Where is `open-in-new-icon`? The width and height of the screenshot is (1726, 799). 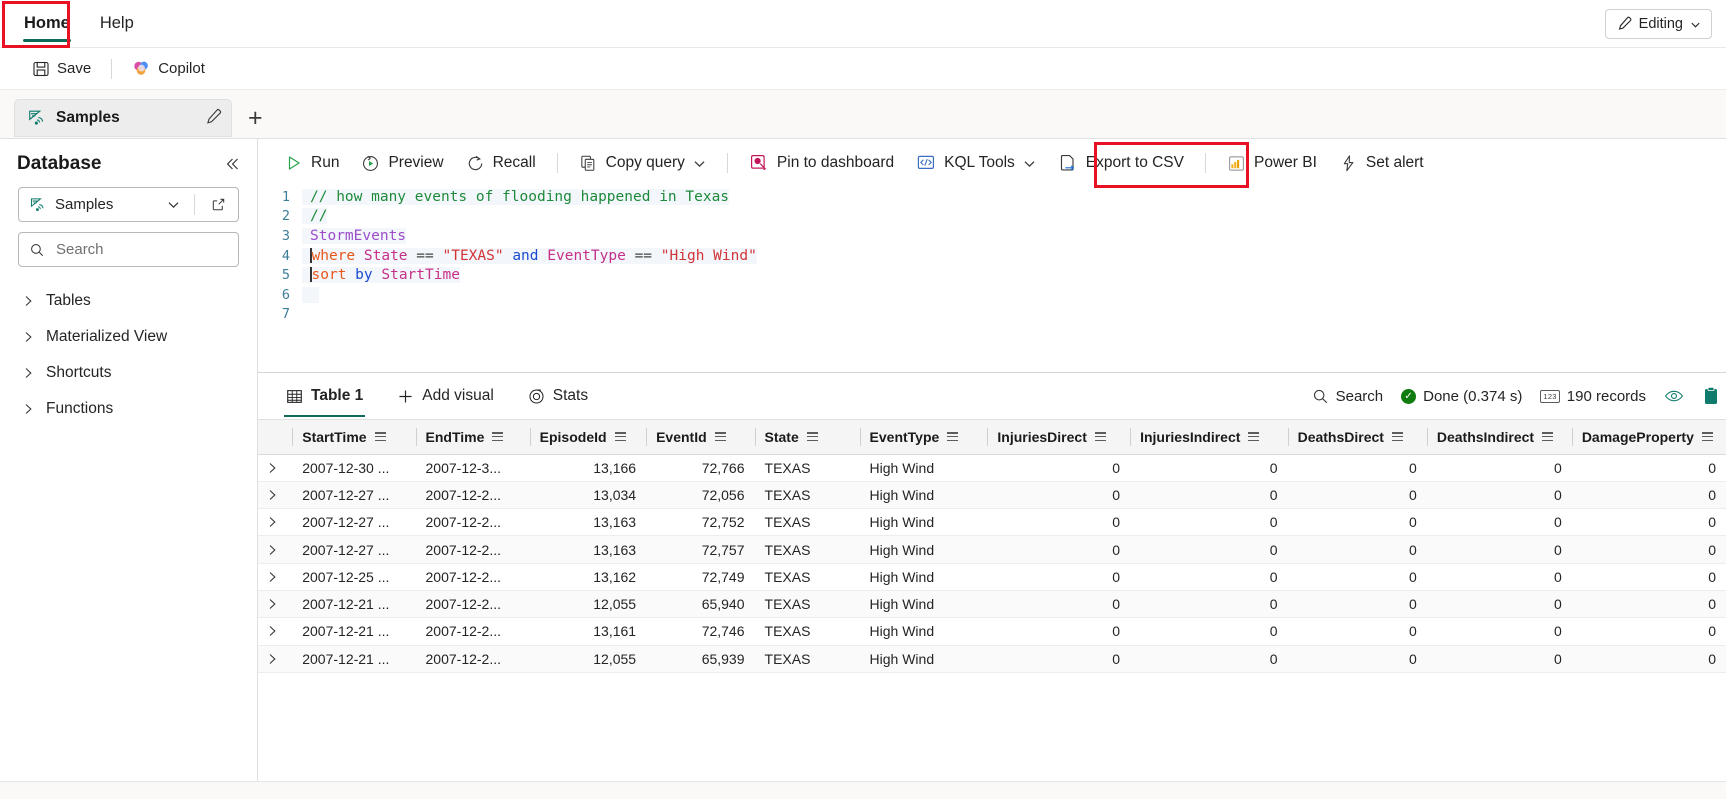 open-in-new-icon is located at coordinates (218, 204).